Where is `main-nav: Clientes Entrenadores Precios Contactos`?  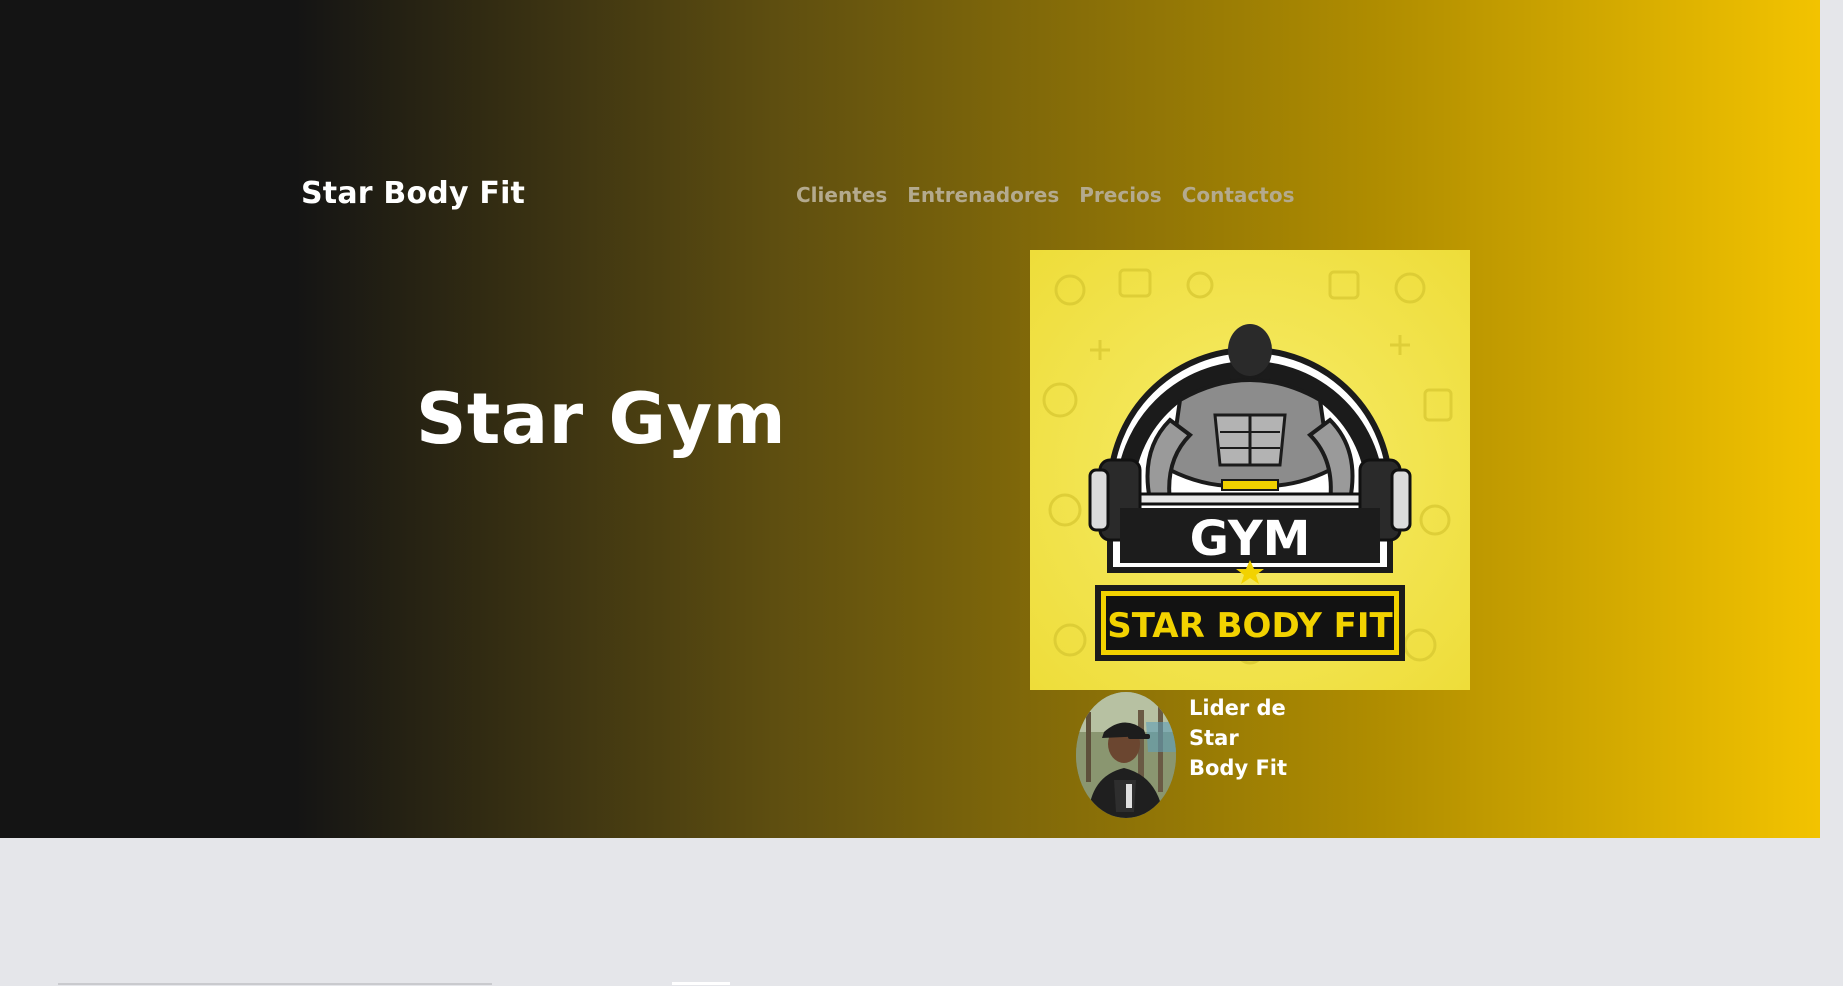
main-nav: Clientes Entrenadores Precios Contactos is located at coordinates (1045, 195).